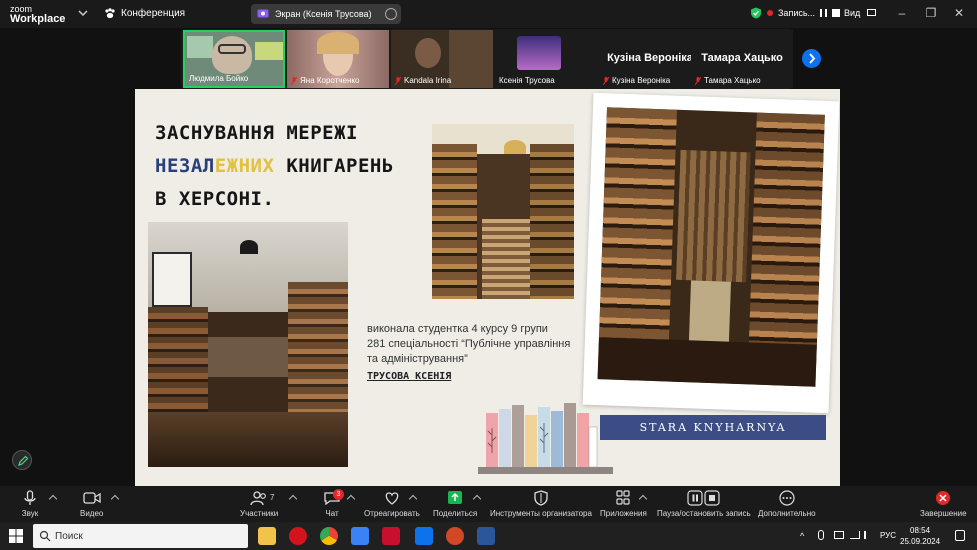 This screenshot has width=977, height=550. Describe the element at coordinates (115, 499) in the screenshot. I see `video-options-caret` at that location.